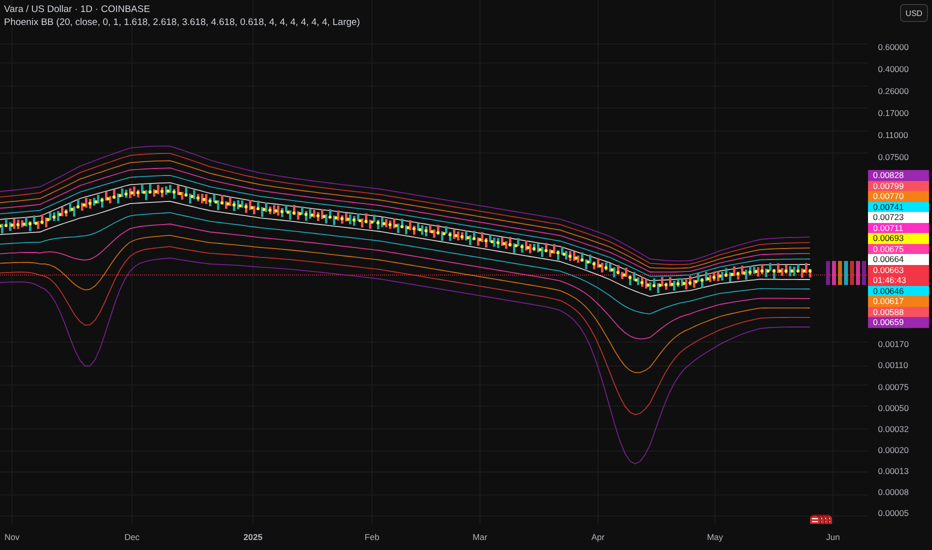  I want to click on time-label: Apr, so click(598, 537).